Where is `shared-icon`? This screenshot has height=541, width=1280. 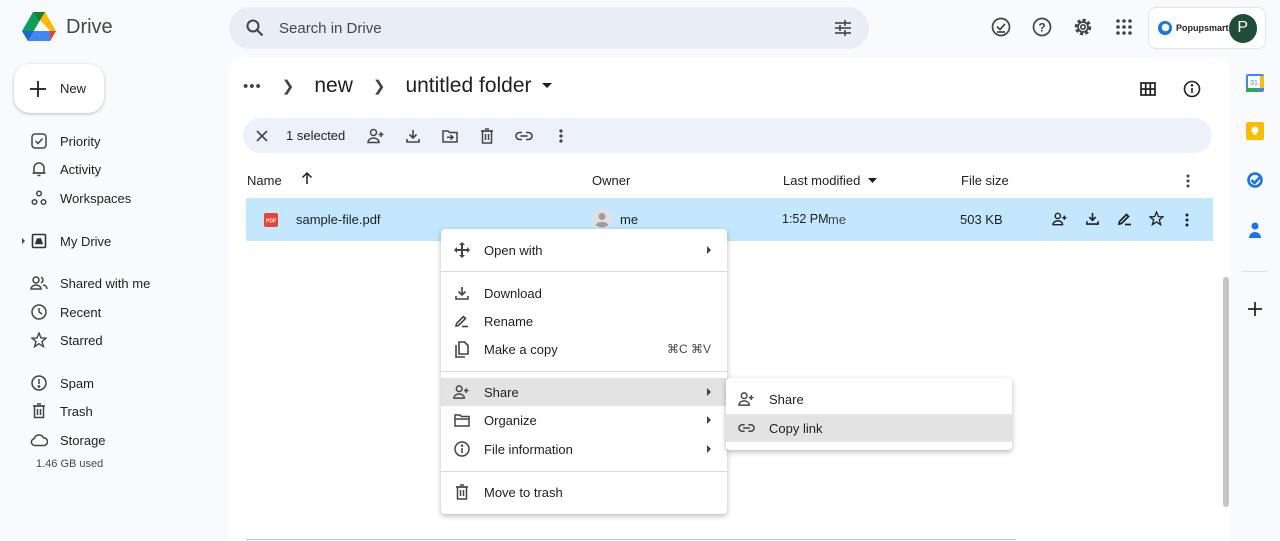
shared-icon is located at coordinates (39, 283).